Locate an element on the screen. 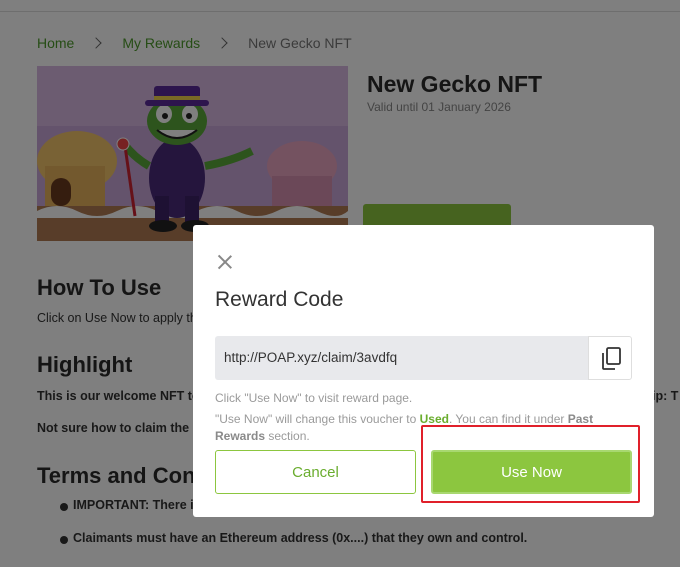  hint-text-part: . You can find it under is located at coordinates (508, 419).